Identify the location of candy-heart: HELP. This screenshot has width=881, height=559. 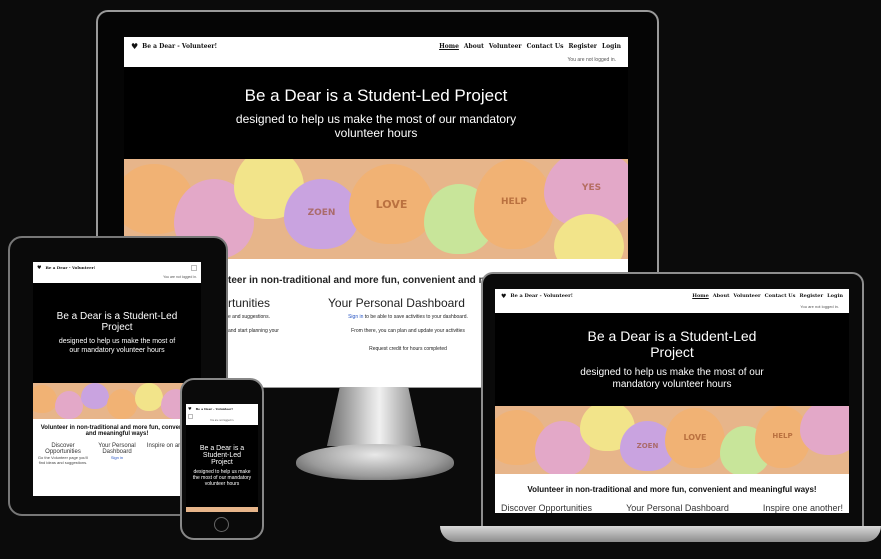
(514, 204).